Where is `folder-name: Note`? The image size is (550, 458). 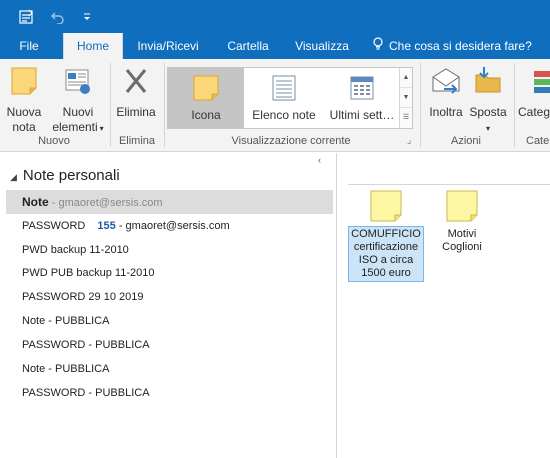 folder-name: Note is located at coordinates (35, 202).